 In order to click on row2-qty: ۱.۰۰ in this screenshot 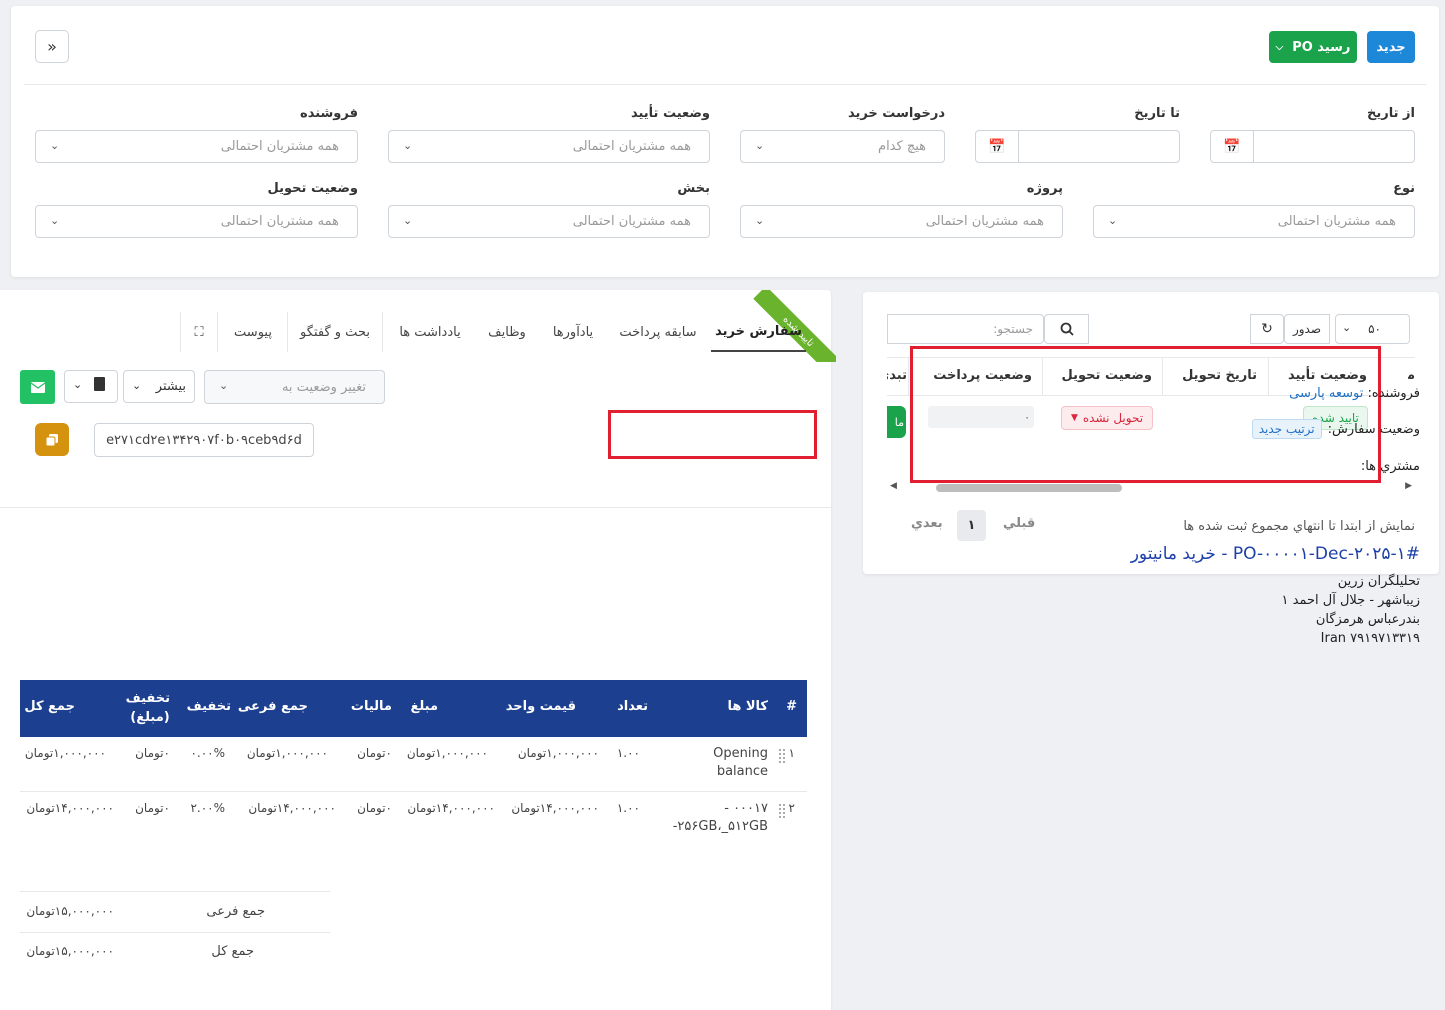, I will do `click(628, 808)`.